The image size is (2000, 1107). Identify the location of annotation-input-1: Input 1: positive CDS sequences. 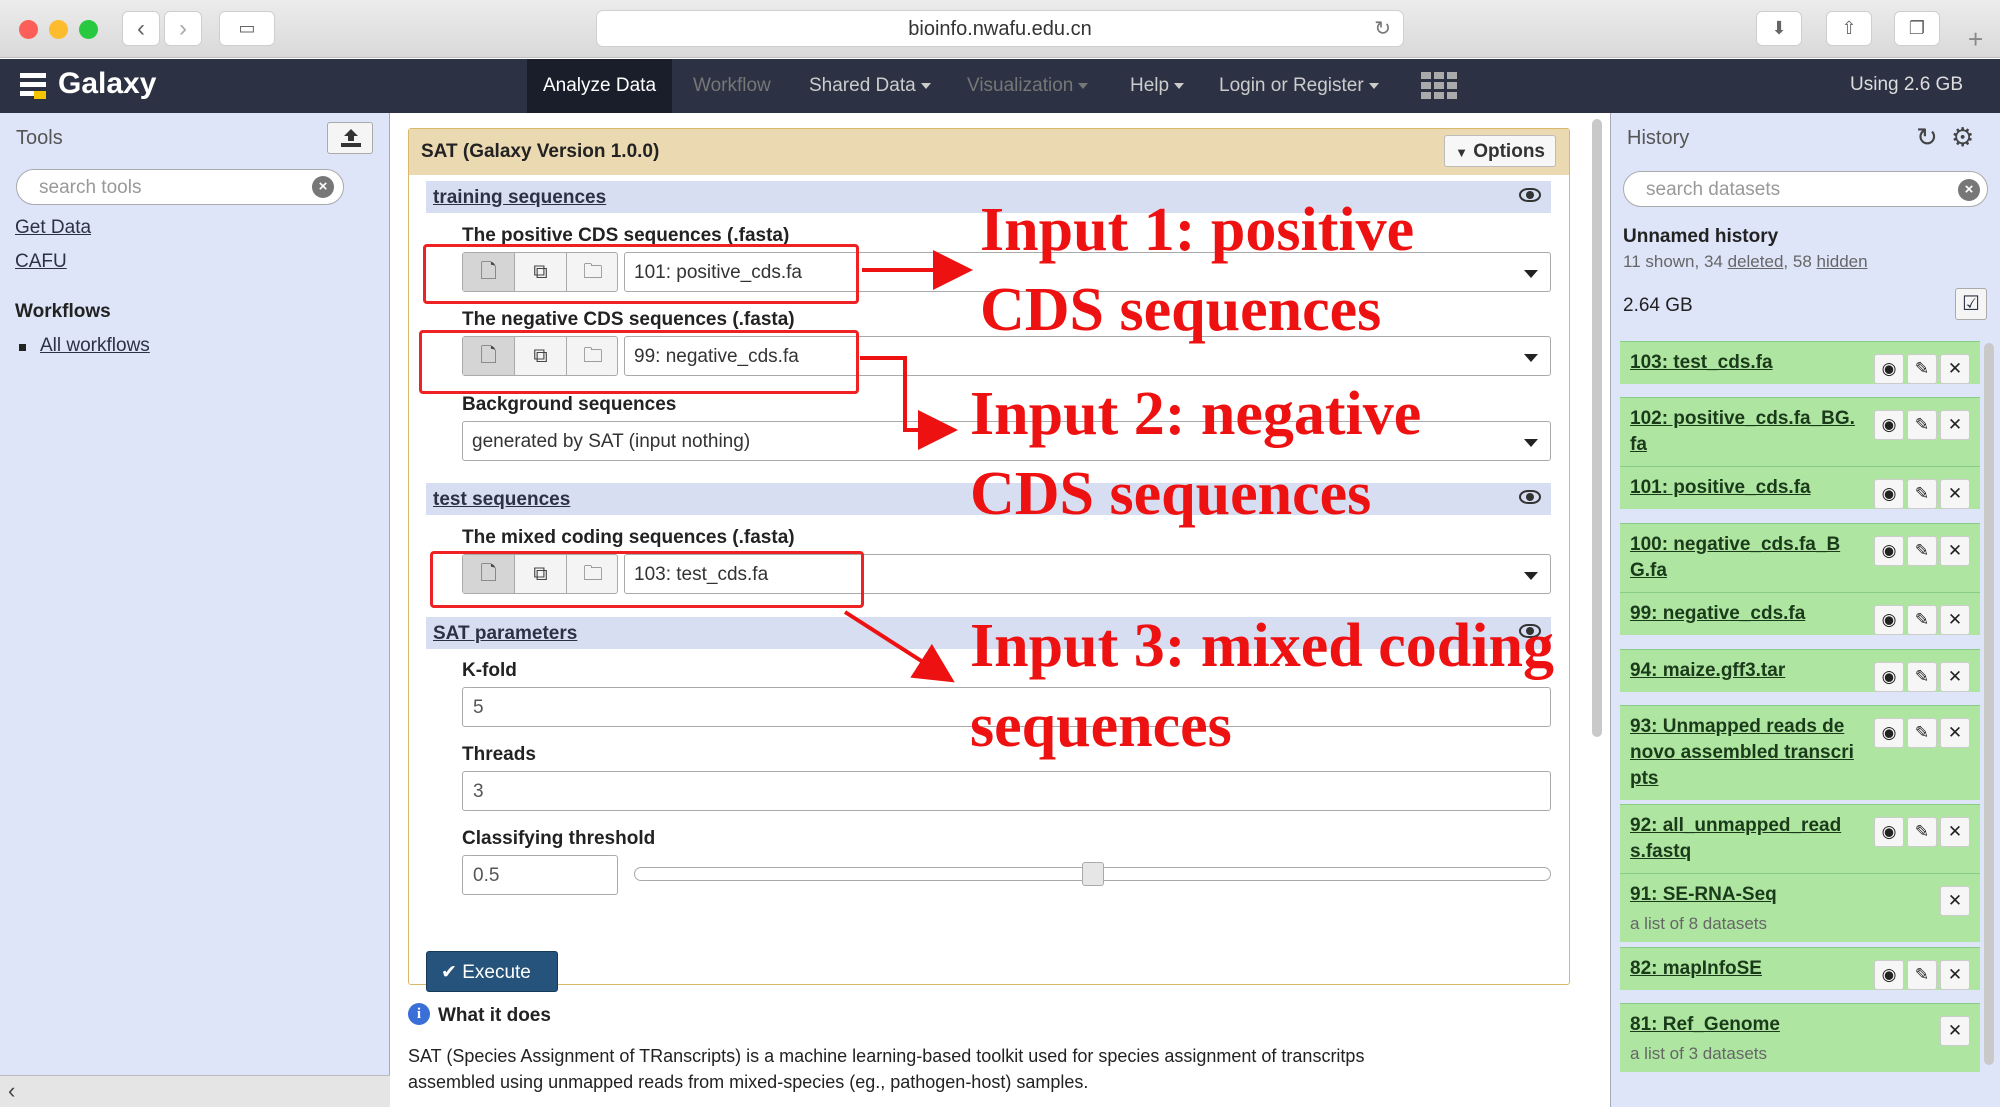
(1197, 270).